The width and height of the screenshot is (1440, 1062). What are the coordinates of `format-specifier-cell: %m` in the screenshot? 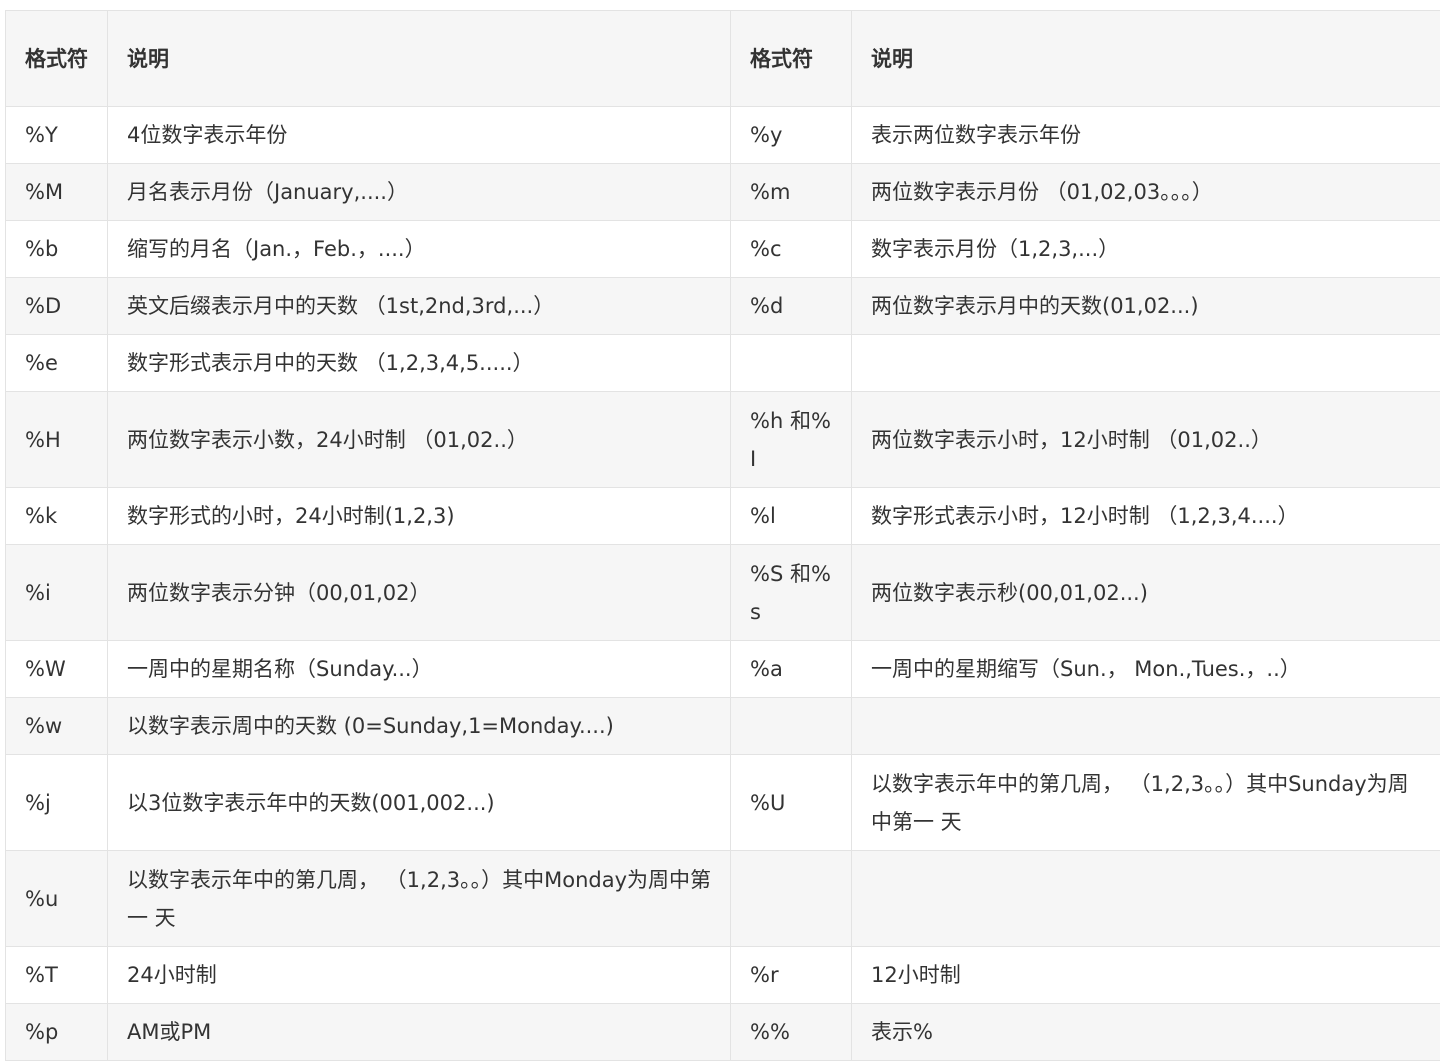 It's located at (791, 192).